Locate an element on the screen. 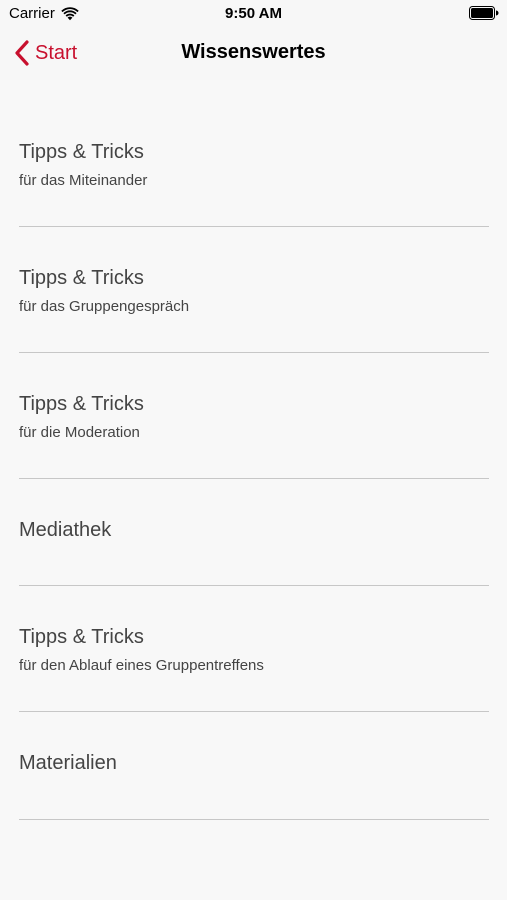 This screenshot has height=900, width=507. divider is located at coordinates (254, 819).